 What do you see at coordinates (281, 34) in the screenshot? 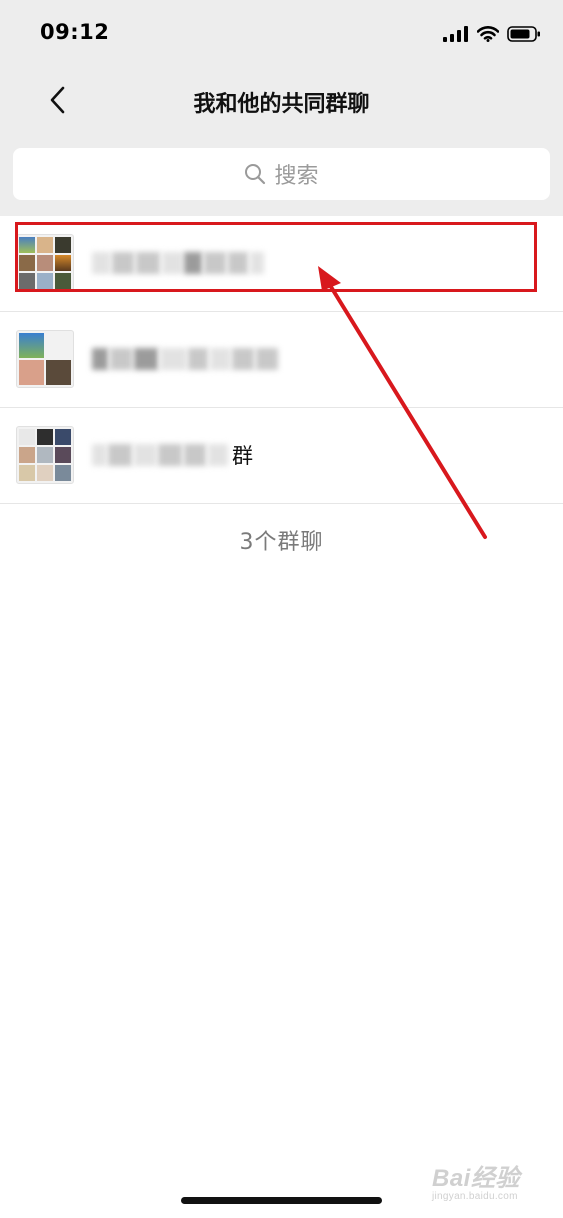
I see `status-bar: 09:12` at bounding box center [281, 34].